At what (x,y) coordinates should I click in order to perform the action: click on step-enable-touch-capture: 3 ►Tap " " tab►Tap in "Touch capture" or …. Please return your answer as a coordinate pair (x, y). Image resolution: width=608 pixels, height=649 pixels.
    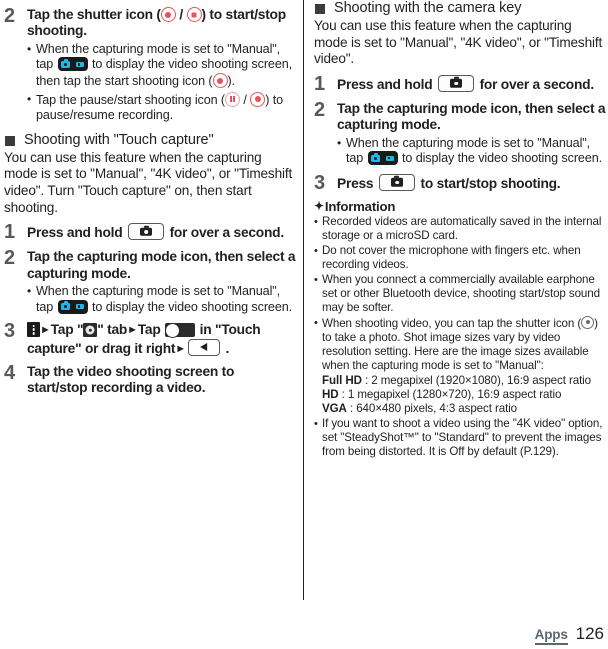
    Looking at the image, I should click on (150, 339).